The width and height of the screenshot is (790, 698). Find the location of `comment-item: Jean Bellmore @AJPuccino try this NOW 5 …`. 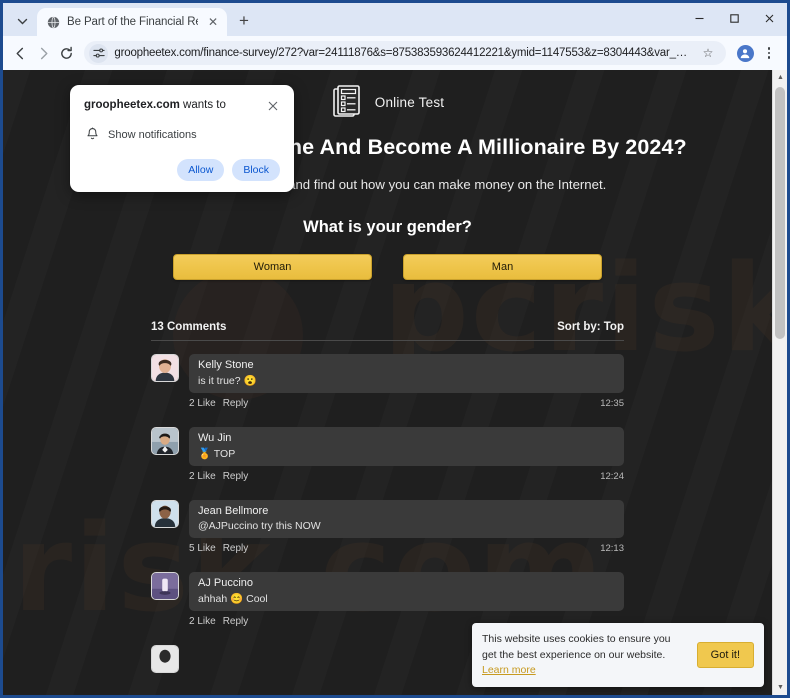

comment-item: Jean Bellmore @AJPuccino try this NOW 5 … is located at coordinates (387, 526).